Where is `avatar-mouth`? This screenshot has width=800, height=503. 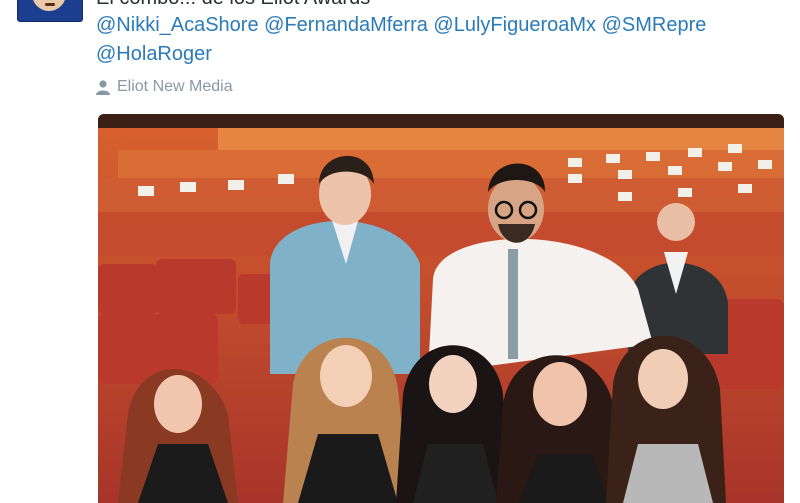 avatar-mouth is located at coordinates (50, 4).